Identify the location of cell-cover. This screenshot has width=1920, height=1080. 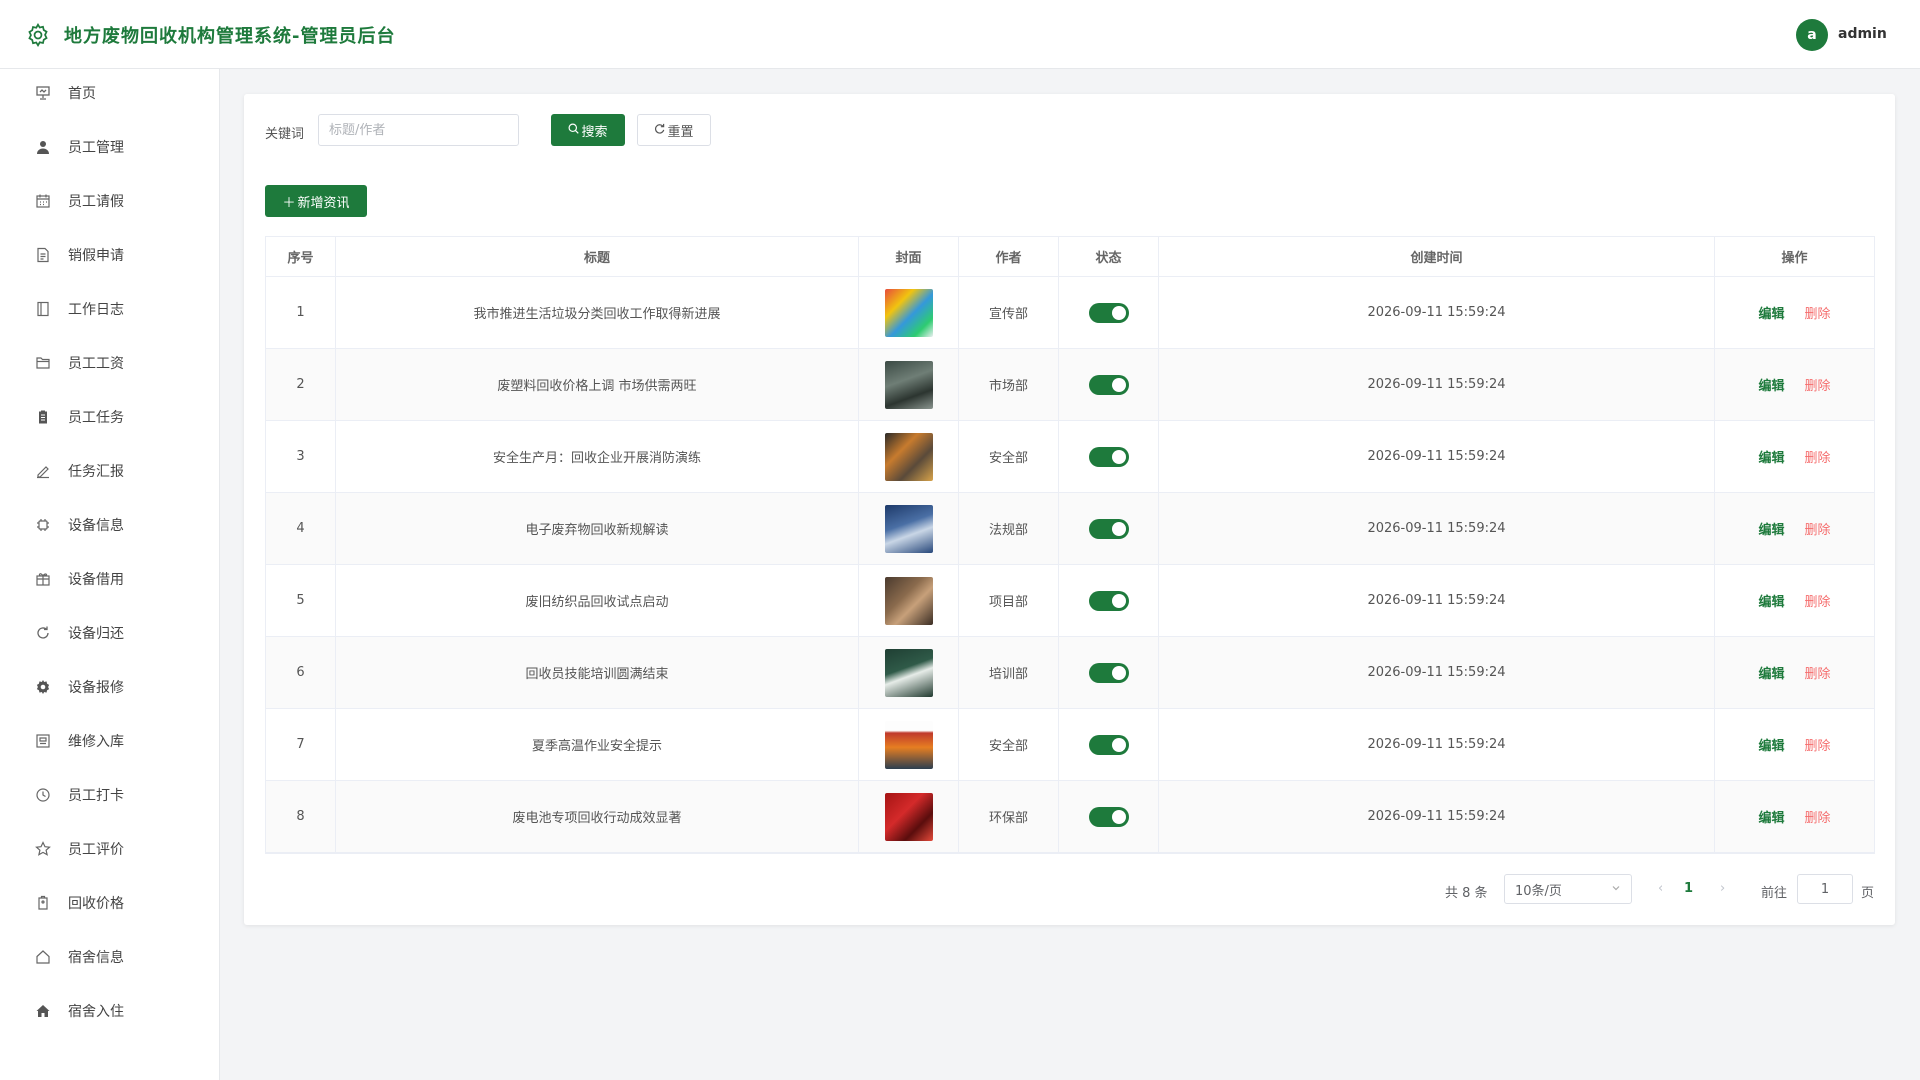
(909, 528).